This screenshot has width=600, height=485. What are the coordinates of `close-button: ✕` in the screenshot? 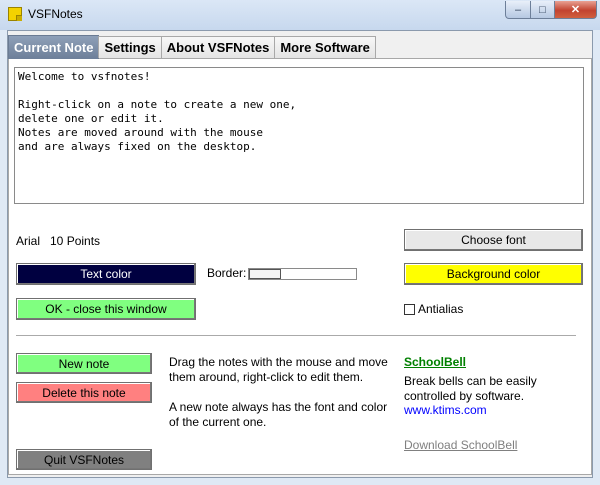 It's located at (575, 10).